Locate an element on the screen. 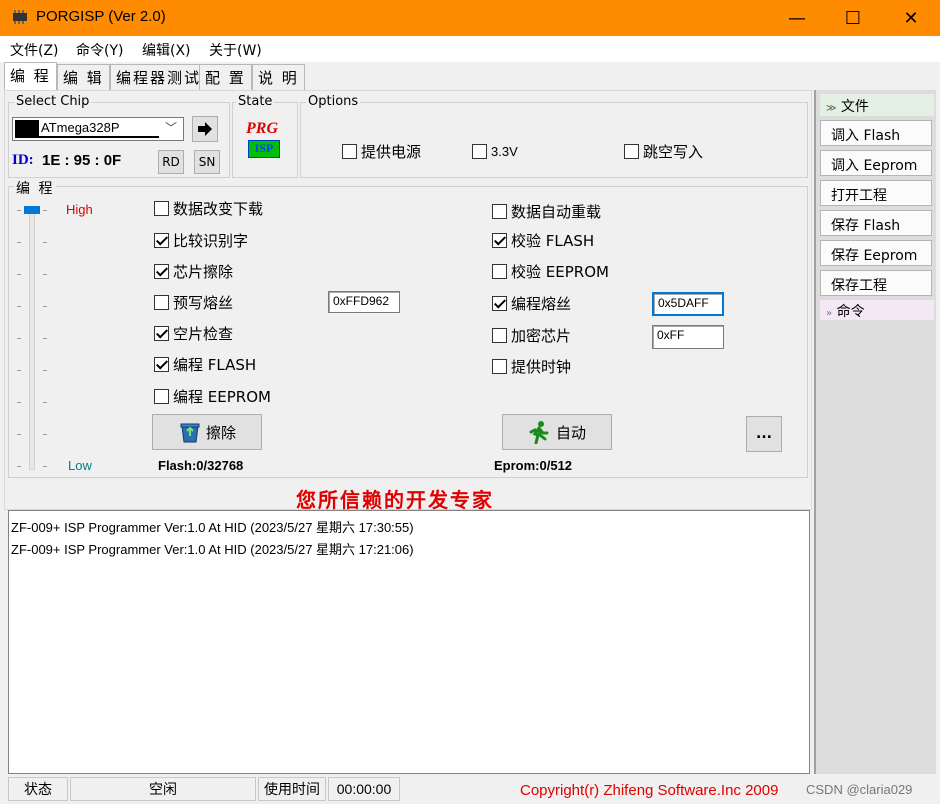 The image size is (940, 804). arrow-right-button is located at coordinates (205, 129).